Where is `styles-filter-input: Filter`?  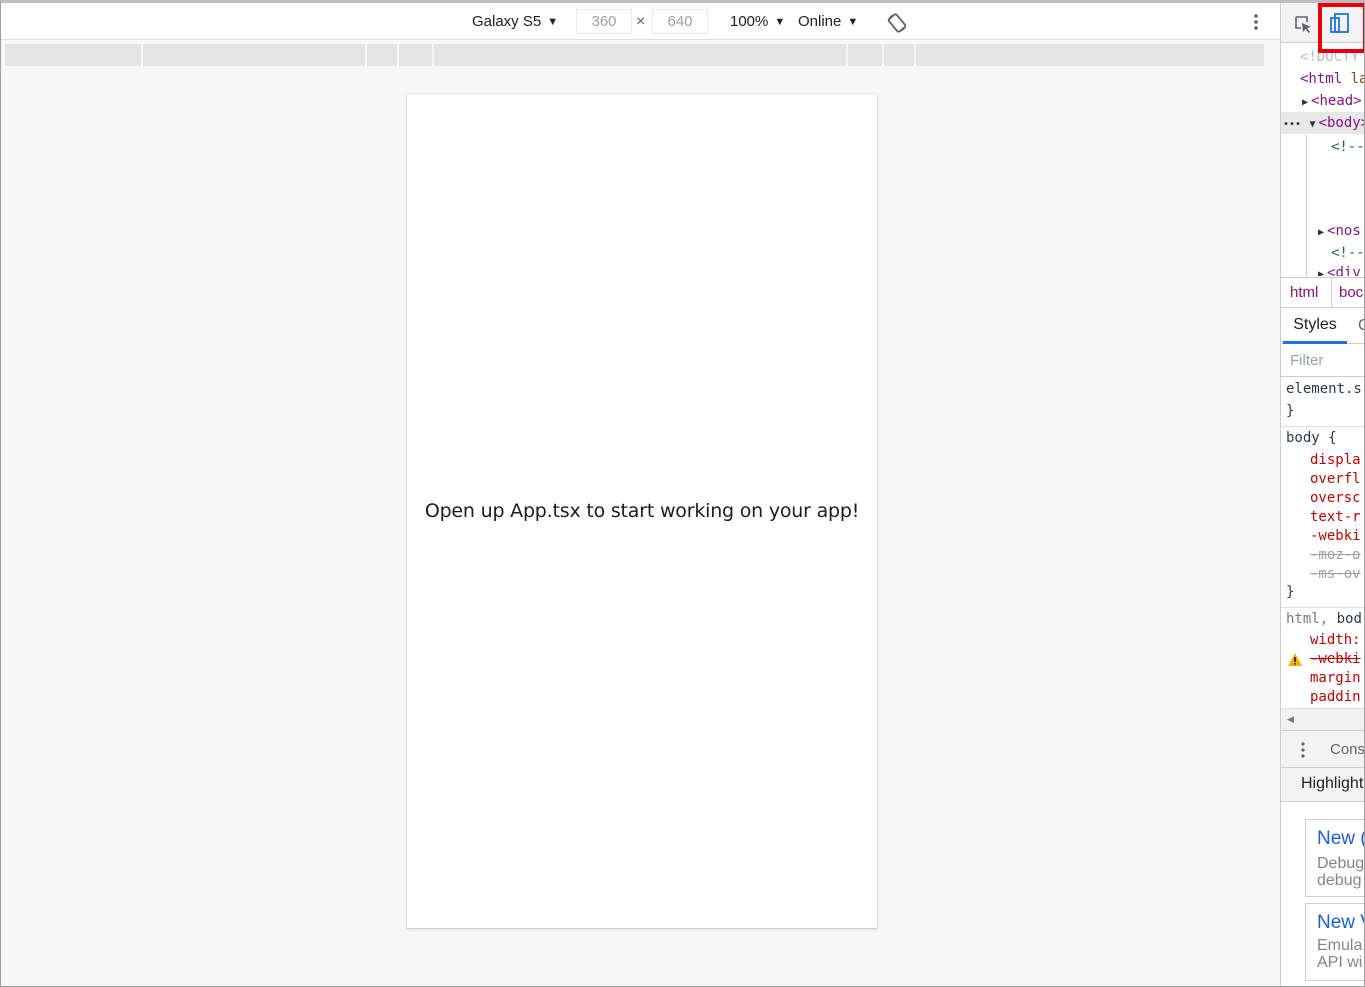
styles-filter-input: Filter is located at coordinates (1322, 361).